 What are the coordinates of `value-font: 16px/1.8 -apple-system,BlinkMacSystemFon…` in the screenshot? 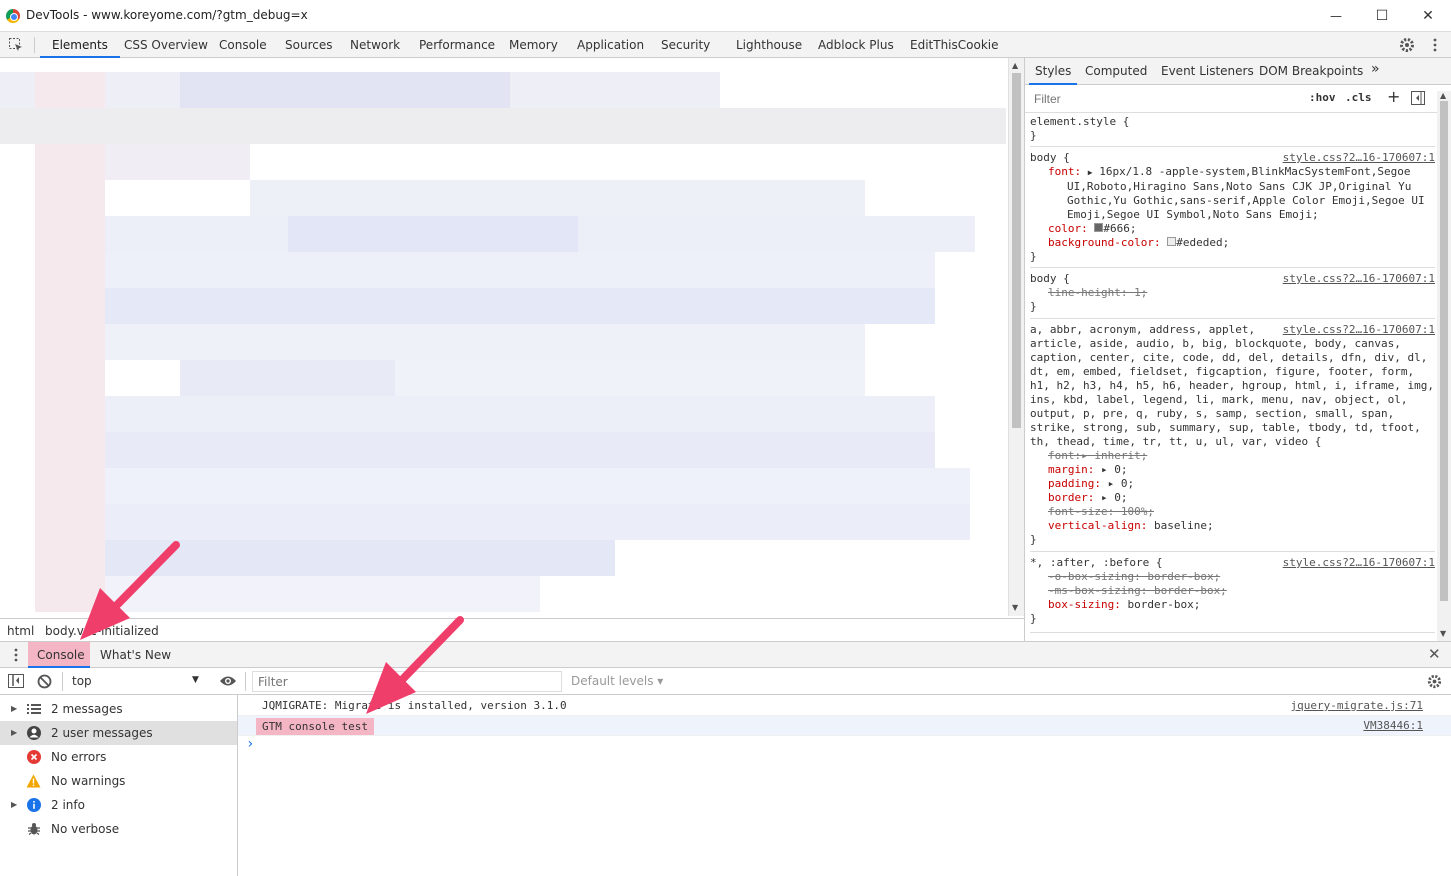 It's located at (1254, 171).